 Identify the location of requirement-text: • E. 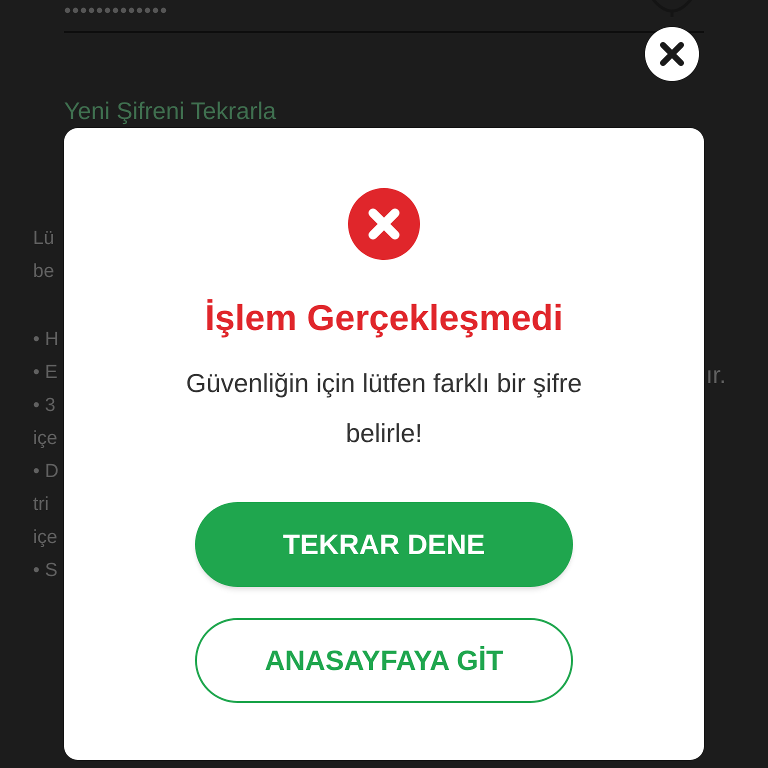
(45, 373).